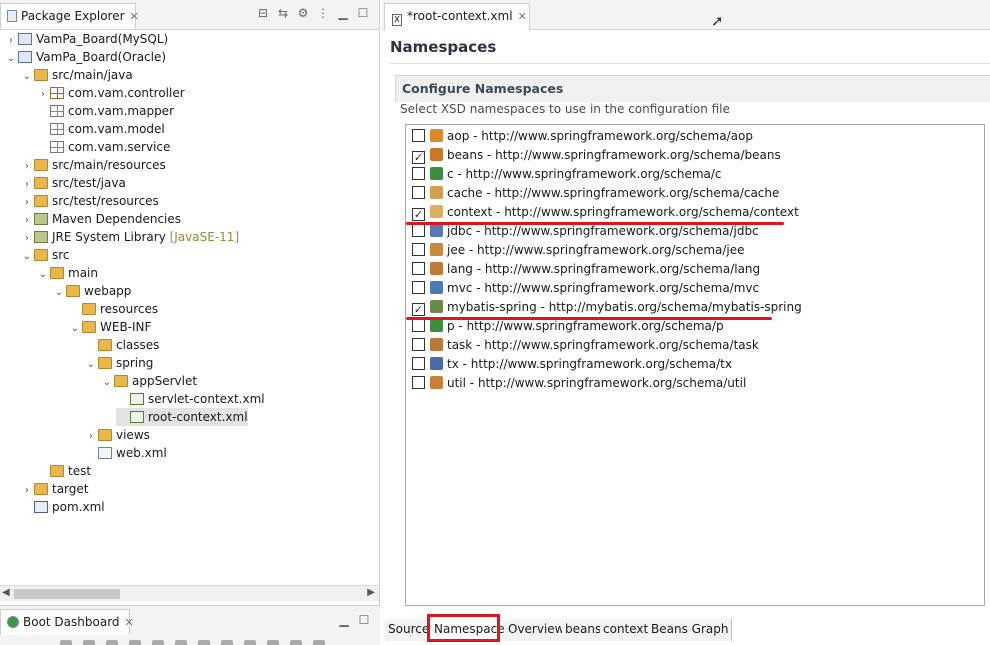 The width and height of the screenshot is (990, 645). What do you see at coordinates (125, 453) in the screenshot?
I see `tree-item: web.xml` at bounding box center [125, 453].